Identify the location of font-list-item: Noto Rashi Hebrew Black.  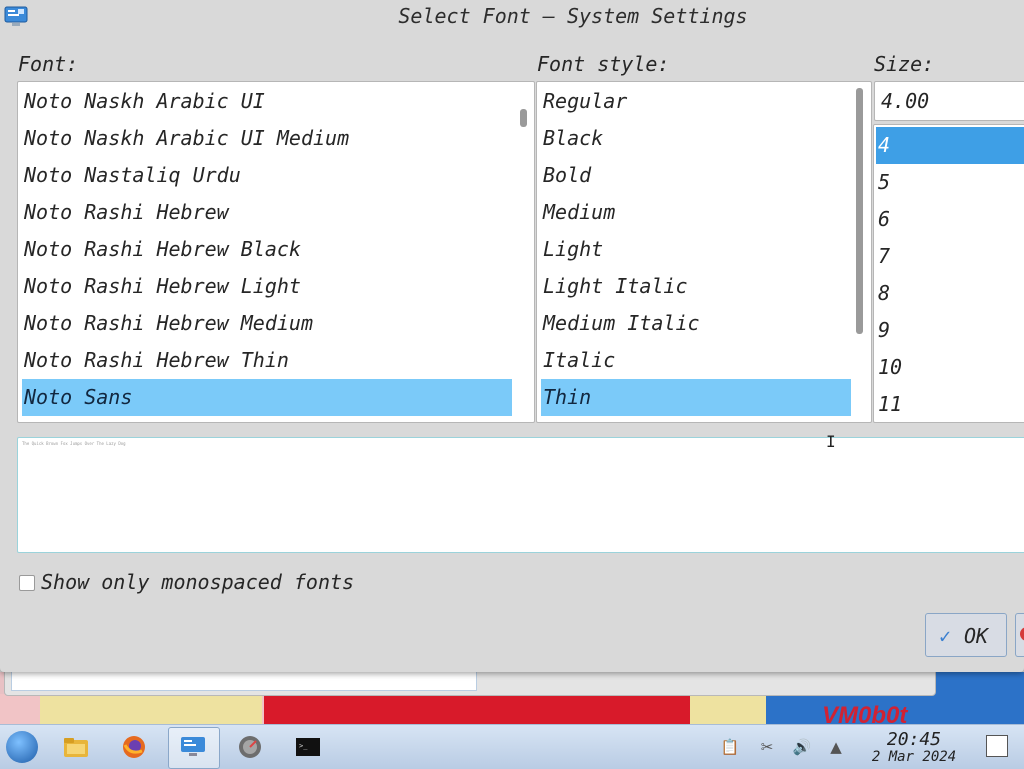
(276, 249).